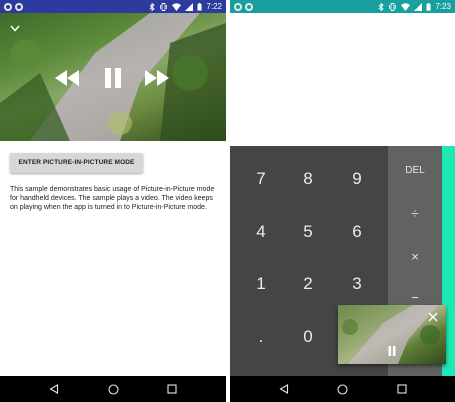 The width and height of the screenshot is (455, 402). Describe the element at coordinates (357, 284) in the screenshot. I see `key-3: 3` at that location.